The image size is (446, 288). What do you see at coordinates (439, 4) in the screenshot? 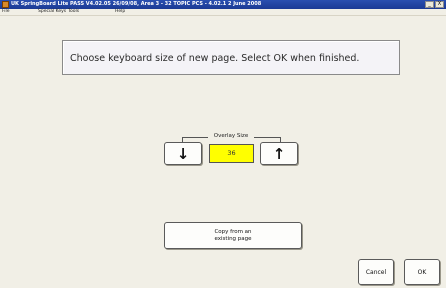
I see `close-button: X` at bounding box center [439, 4].